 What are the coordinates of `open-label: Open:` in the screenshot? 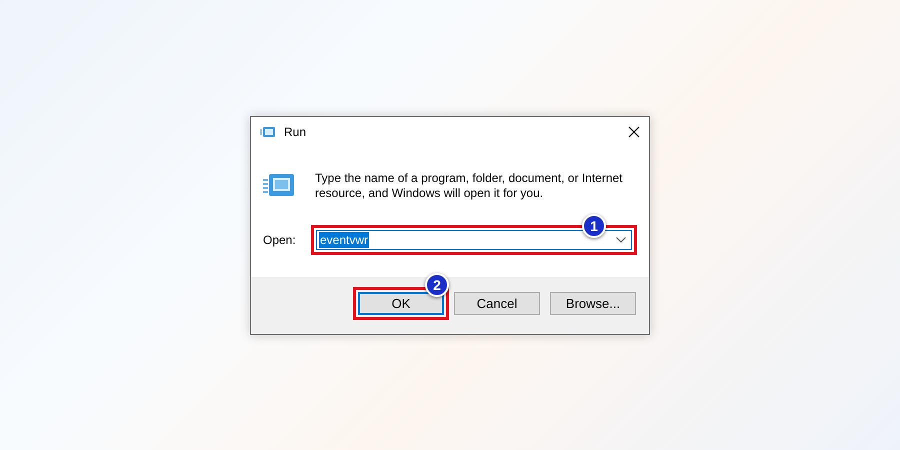 It's located at (280, 239).